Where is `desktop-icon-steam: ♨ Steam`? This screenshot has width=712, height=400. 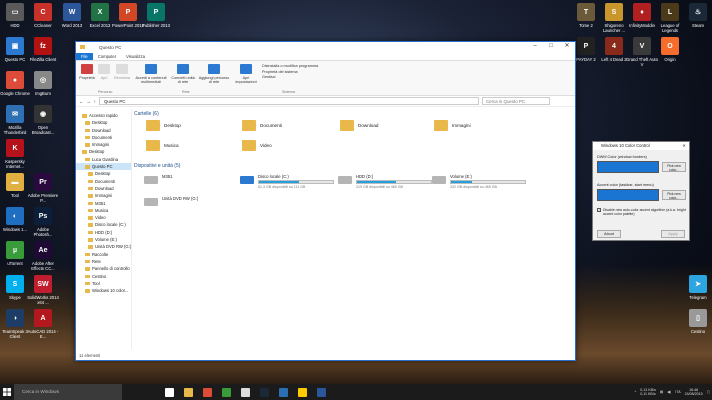
desktop-icon-steam: ♨ Steam is located at coordinates (697, 15).